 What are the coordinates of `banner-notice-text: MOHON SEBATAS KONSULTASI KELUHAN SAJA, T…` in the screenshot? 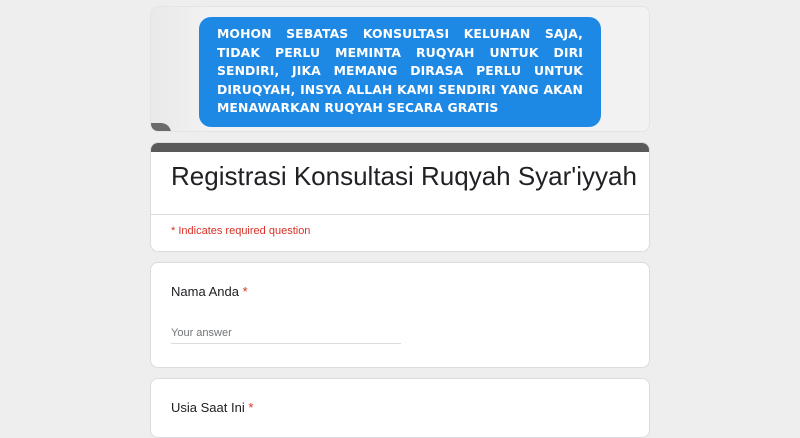 It's located at (400, 72).